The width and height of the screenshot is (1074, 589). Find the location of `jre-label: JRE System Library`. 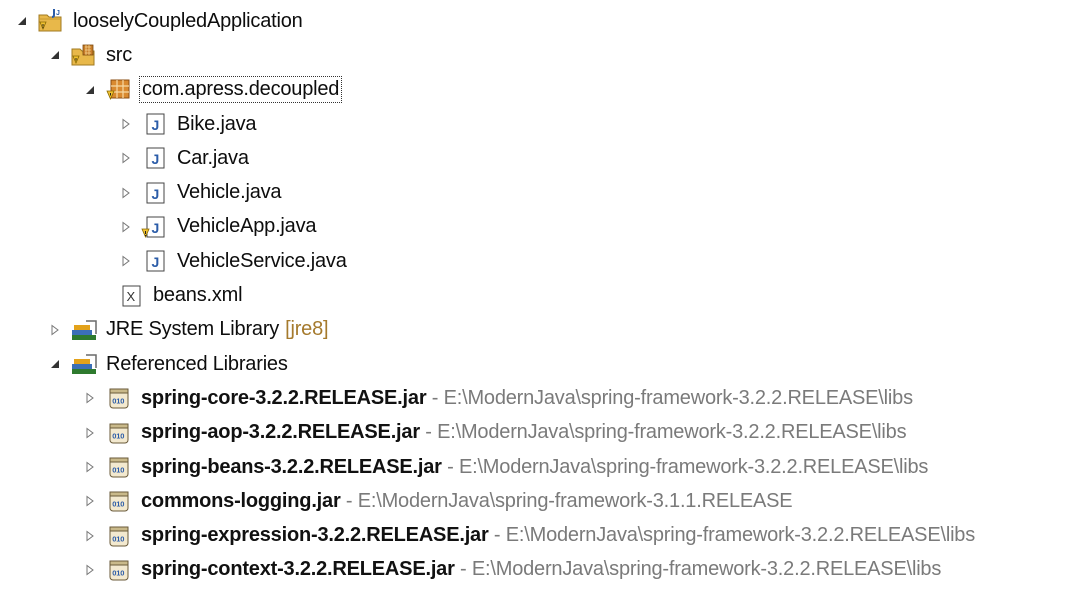

jre-label: JRE System Library is located at coordinates (193, 329).